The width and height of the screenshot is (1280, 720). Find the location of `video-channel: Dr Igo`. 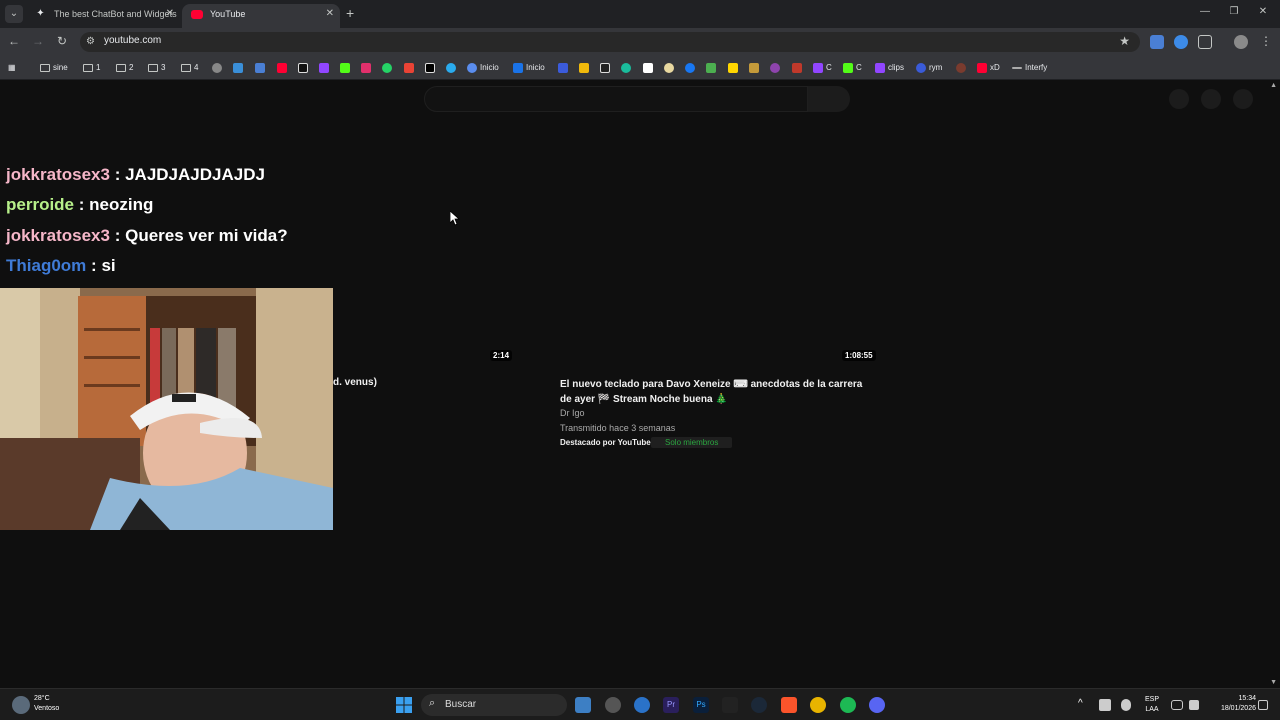

video-channel: Dr Igo is located at coordinates (572, 413).